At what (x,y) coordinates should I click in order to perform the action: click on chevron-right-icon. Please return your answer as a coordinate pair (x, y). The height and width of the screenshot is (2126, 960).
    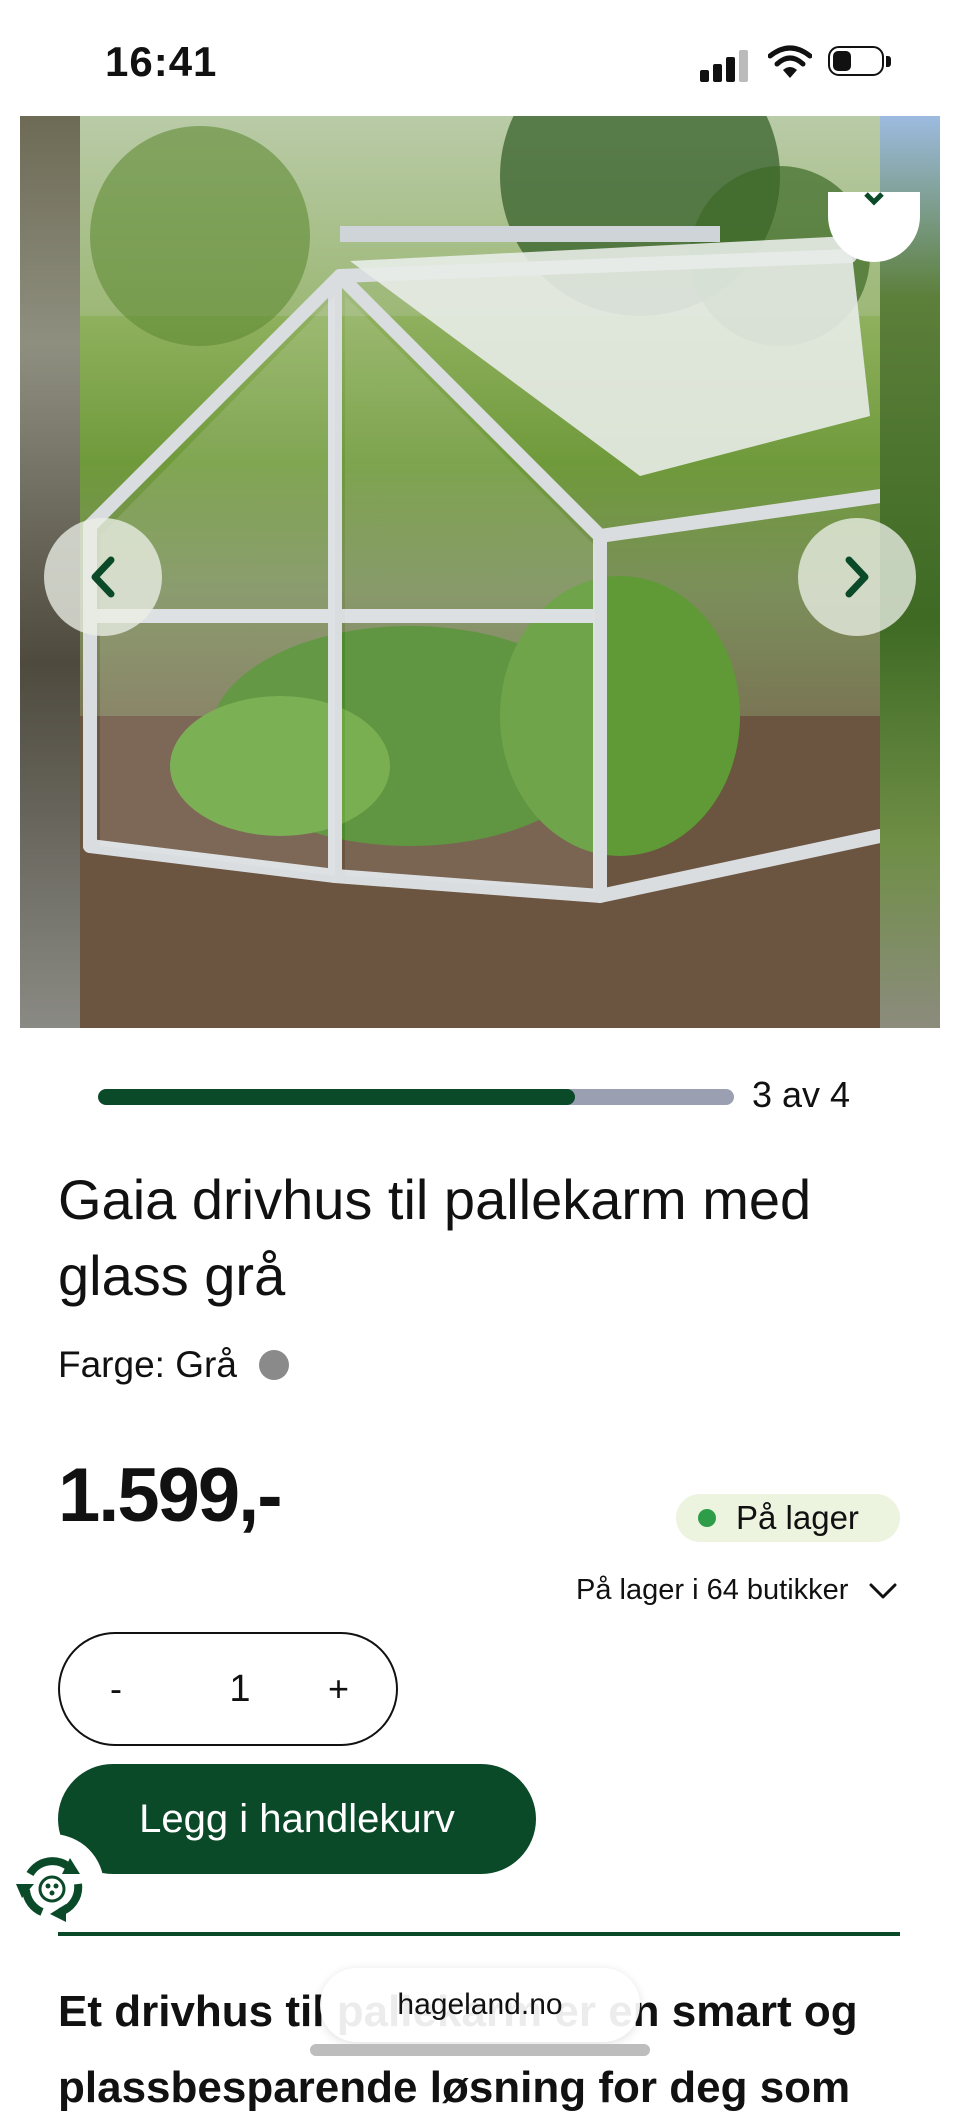
    Looking at the image, I should click on (857, 577).